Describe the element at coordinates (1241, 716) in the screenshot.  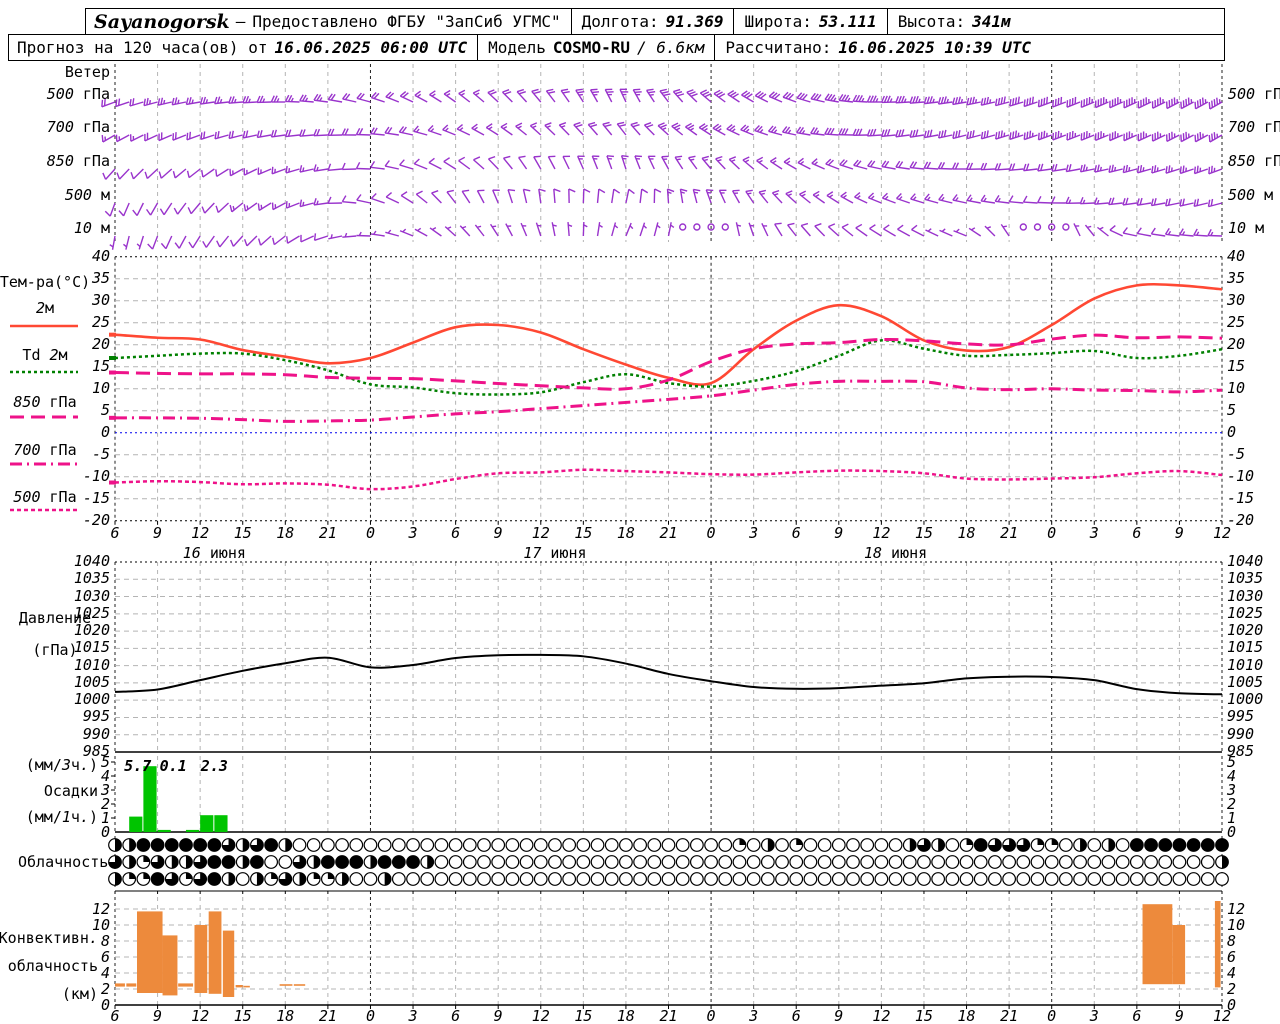
I see `pressure-ytick-right: 995` at that location.